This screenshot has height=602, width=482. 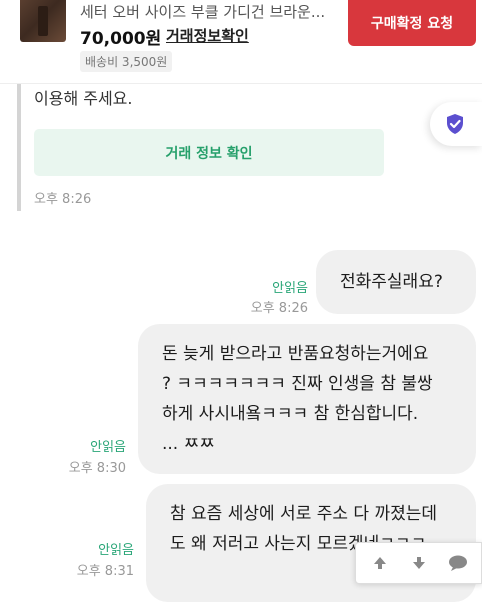 I want to click on message-line: 돈 늦게 받으라고 반품요청하는거에요, so click(x=295, y=354).